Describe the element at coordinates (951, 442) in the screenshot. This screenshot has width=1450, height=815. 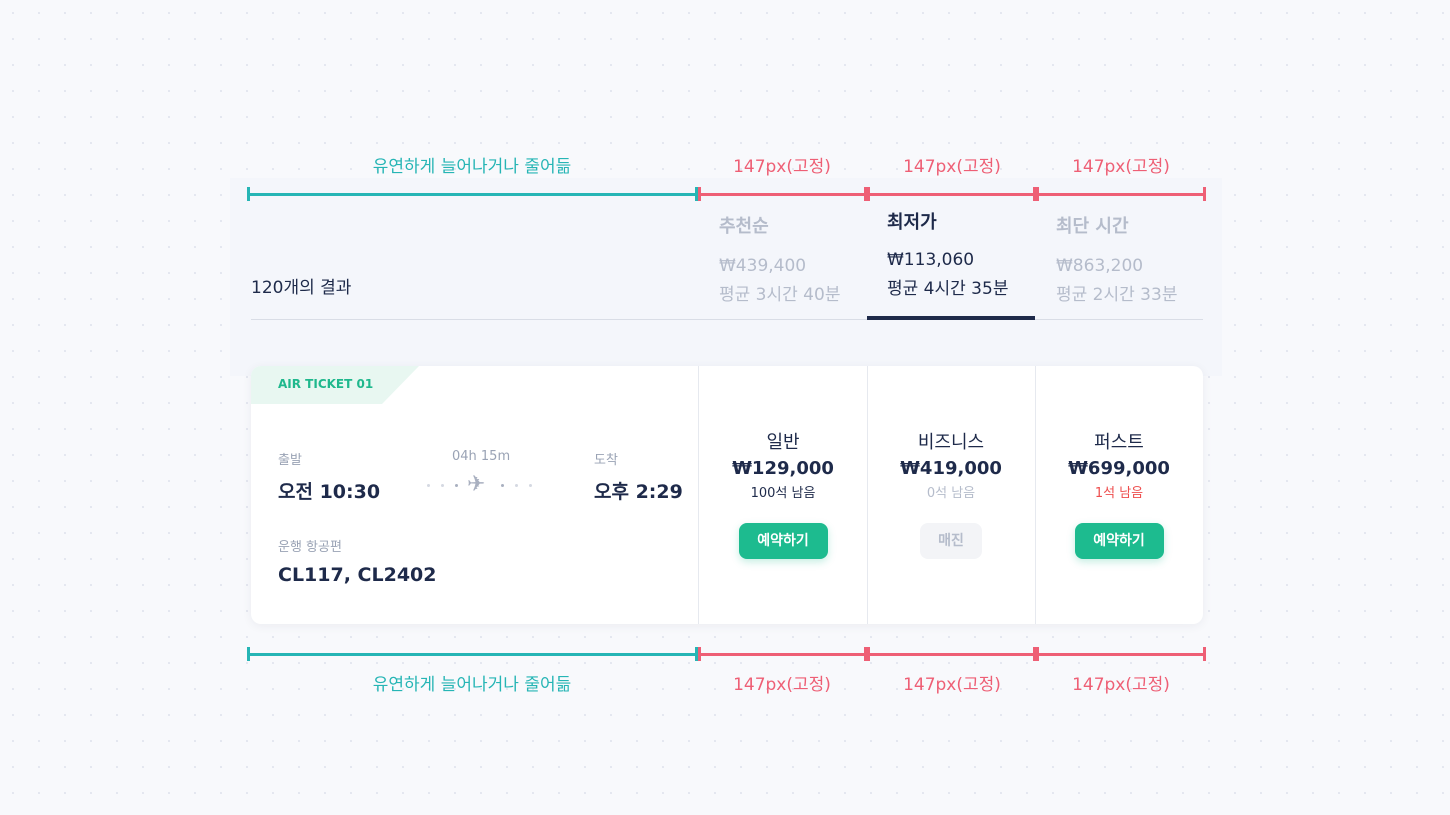
I see `fare-class: 비즈니스` at that location.